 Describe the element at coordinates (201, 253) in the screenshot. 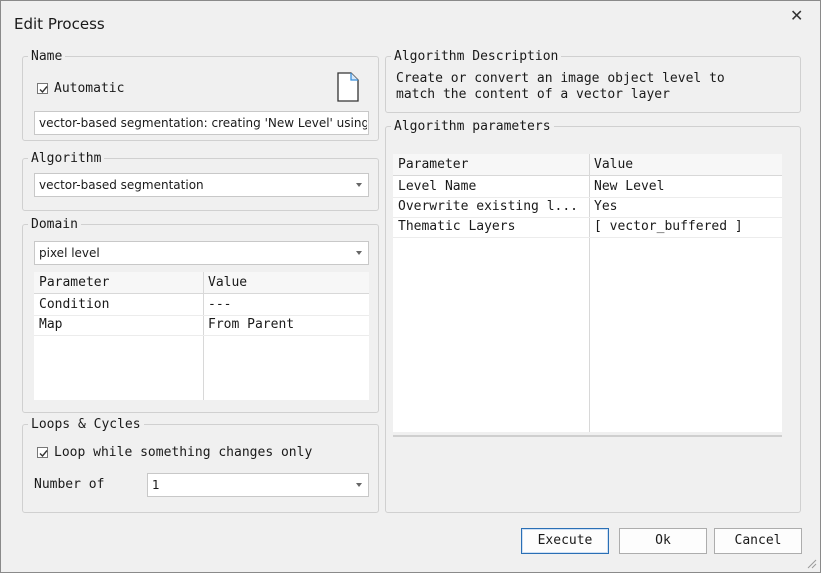

I see `domain-select: pixel level` at that location.